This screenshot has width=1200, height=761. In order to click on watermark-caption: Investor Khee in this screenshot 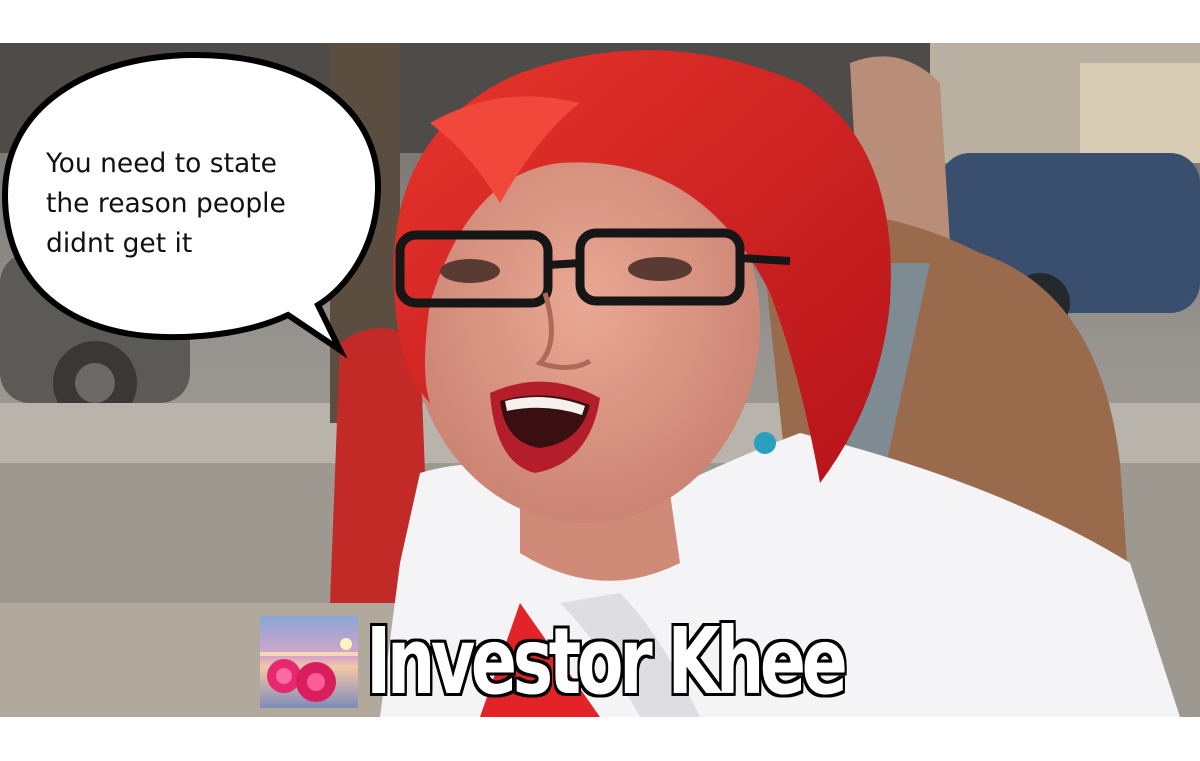, I will do `click(635, 662)`.